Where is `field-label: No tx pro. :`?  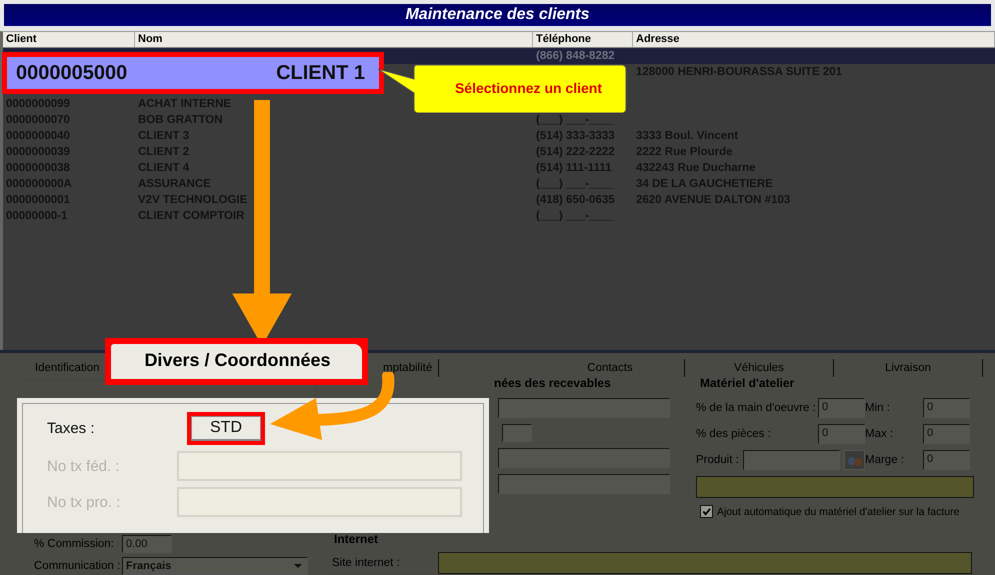 field-label: No tx pro. : is located at coordinates (84, 502).